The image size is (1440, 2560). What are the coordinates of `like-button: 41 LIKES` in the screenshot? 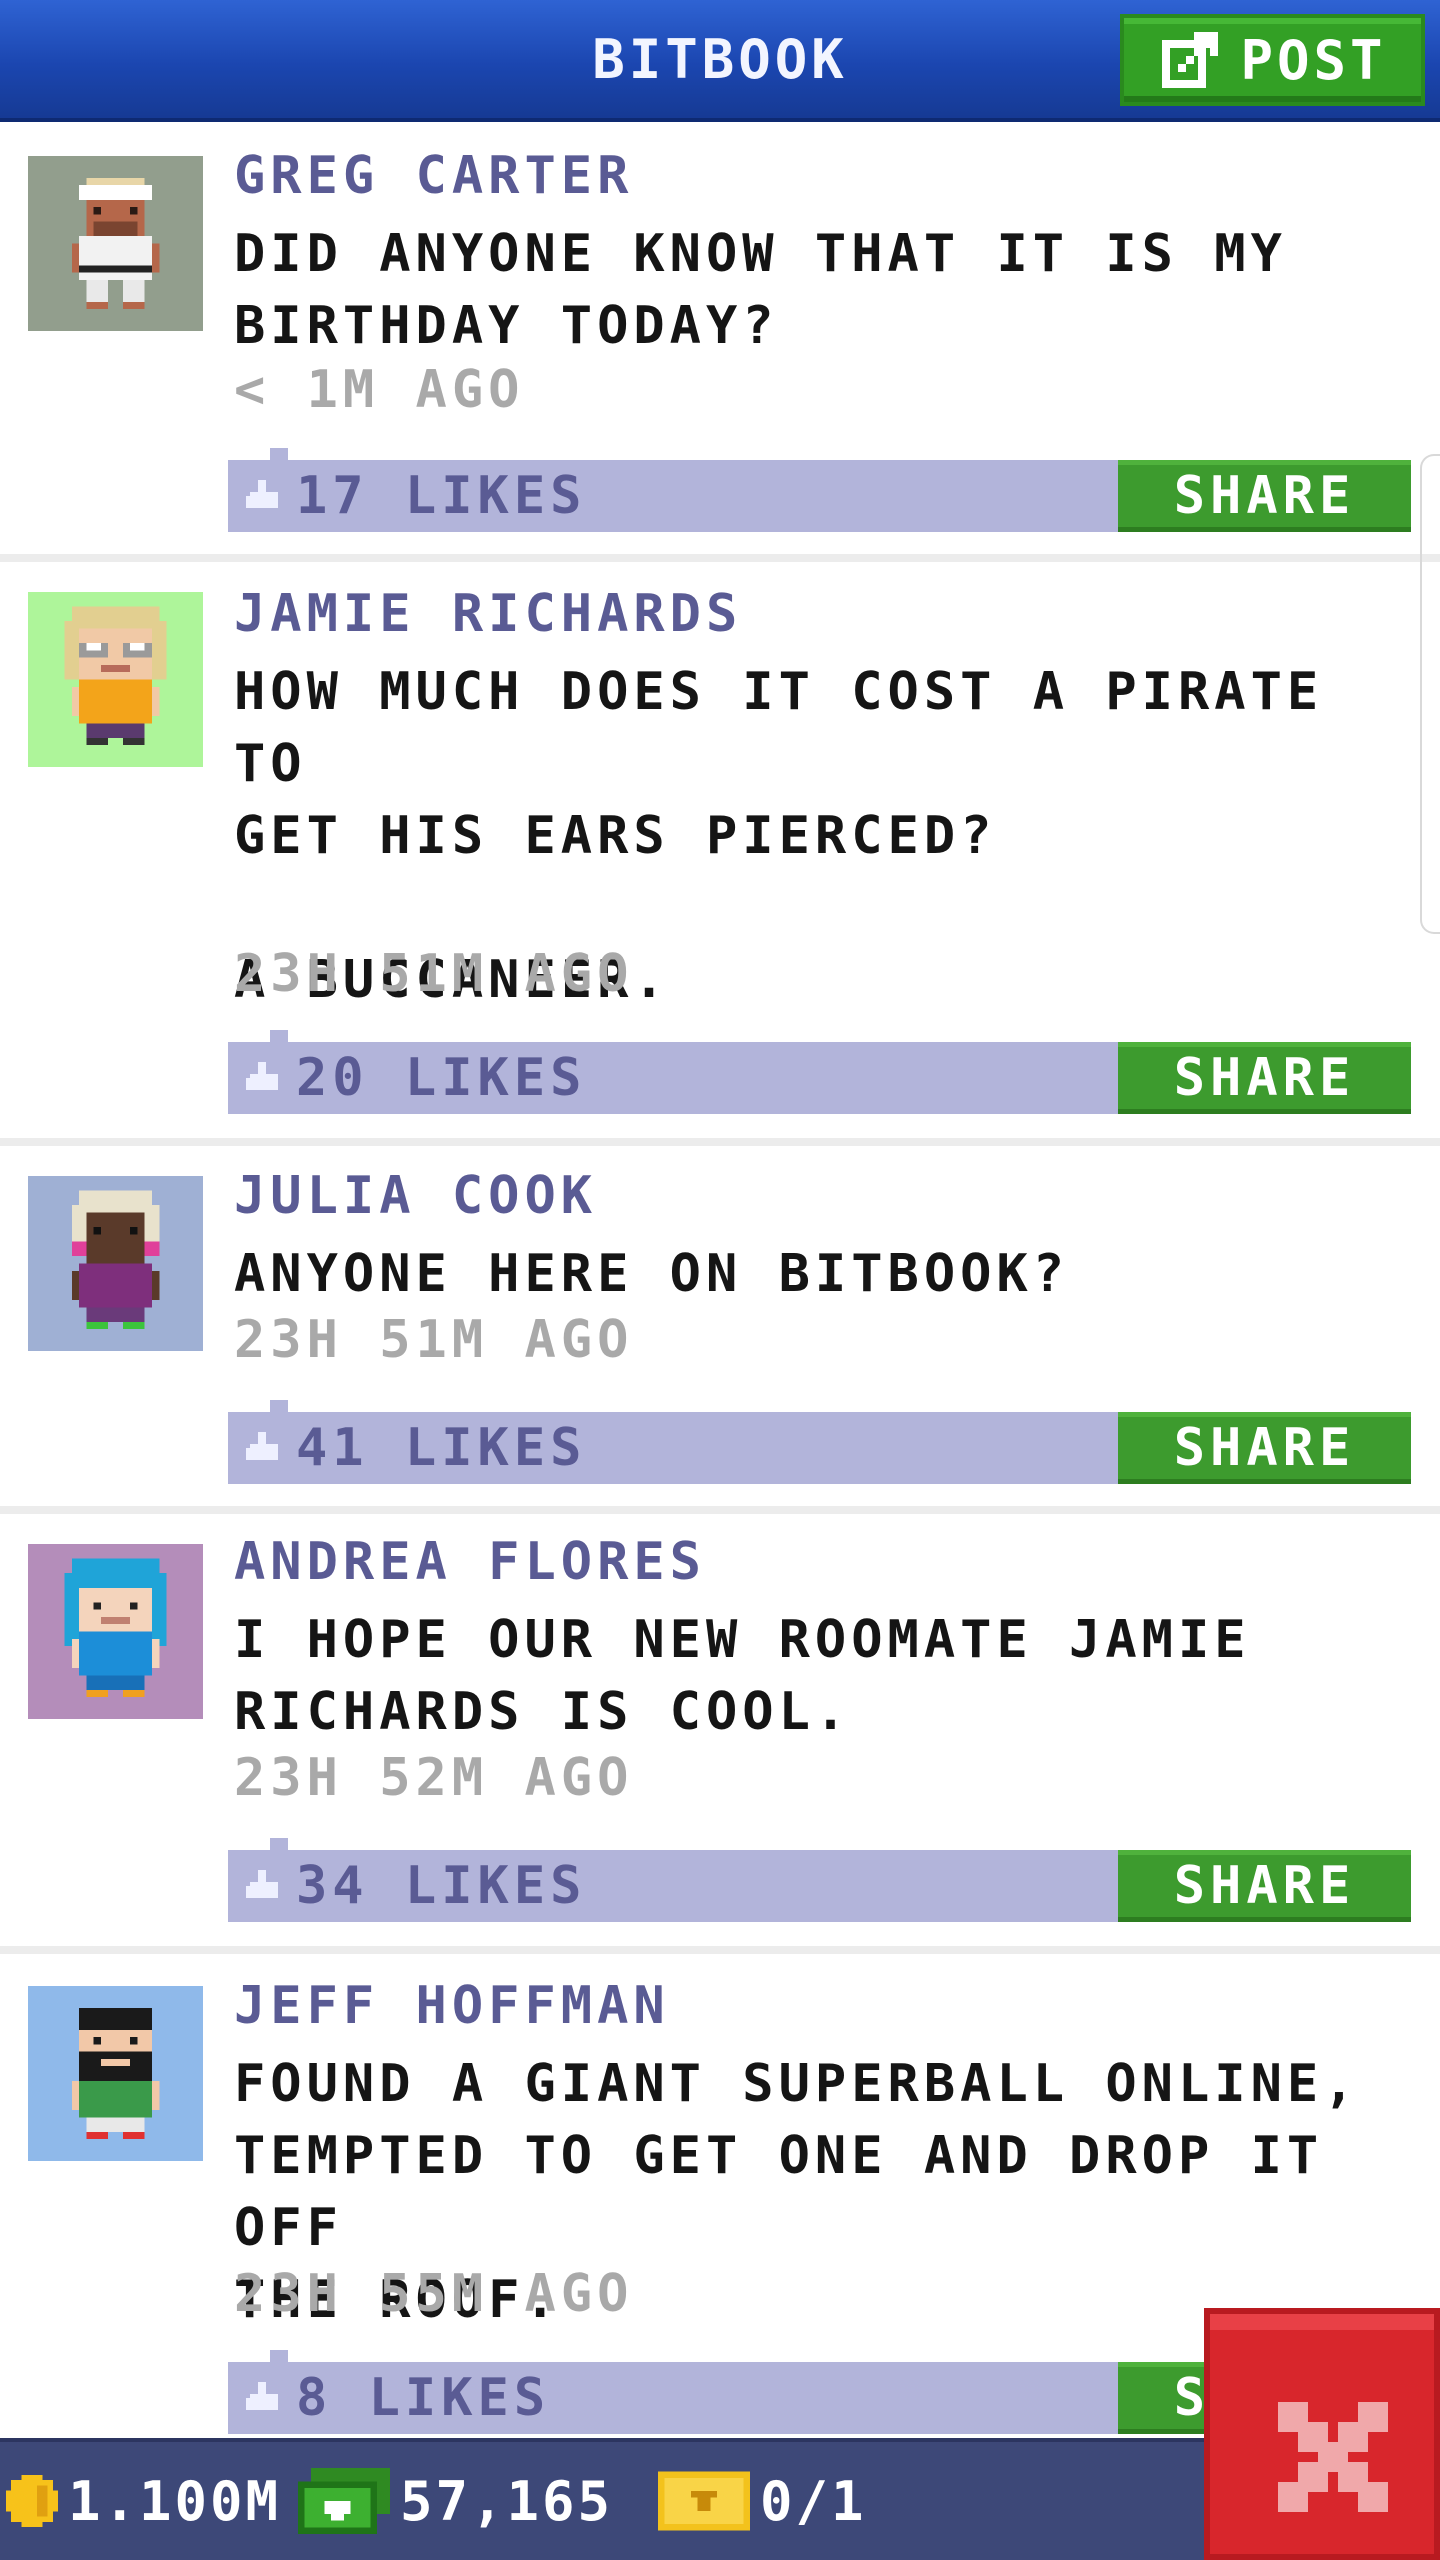 It's located at (414, 1448).